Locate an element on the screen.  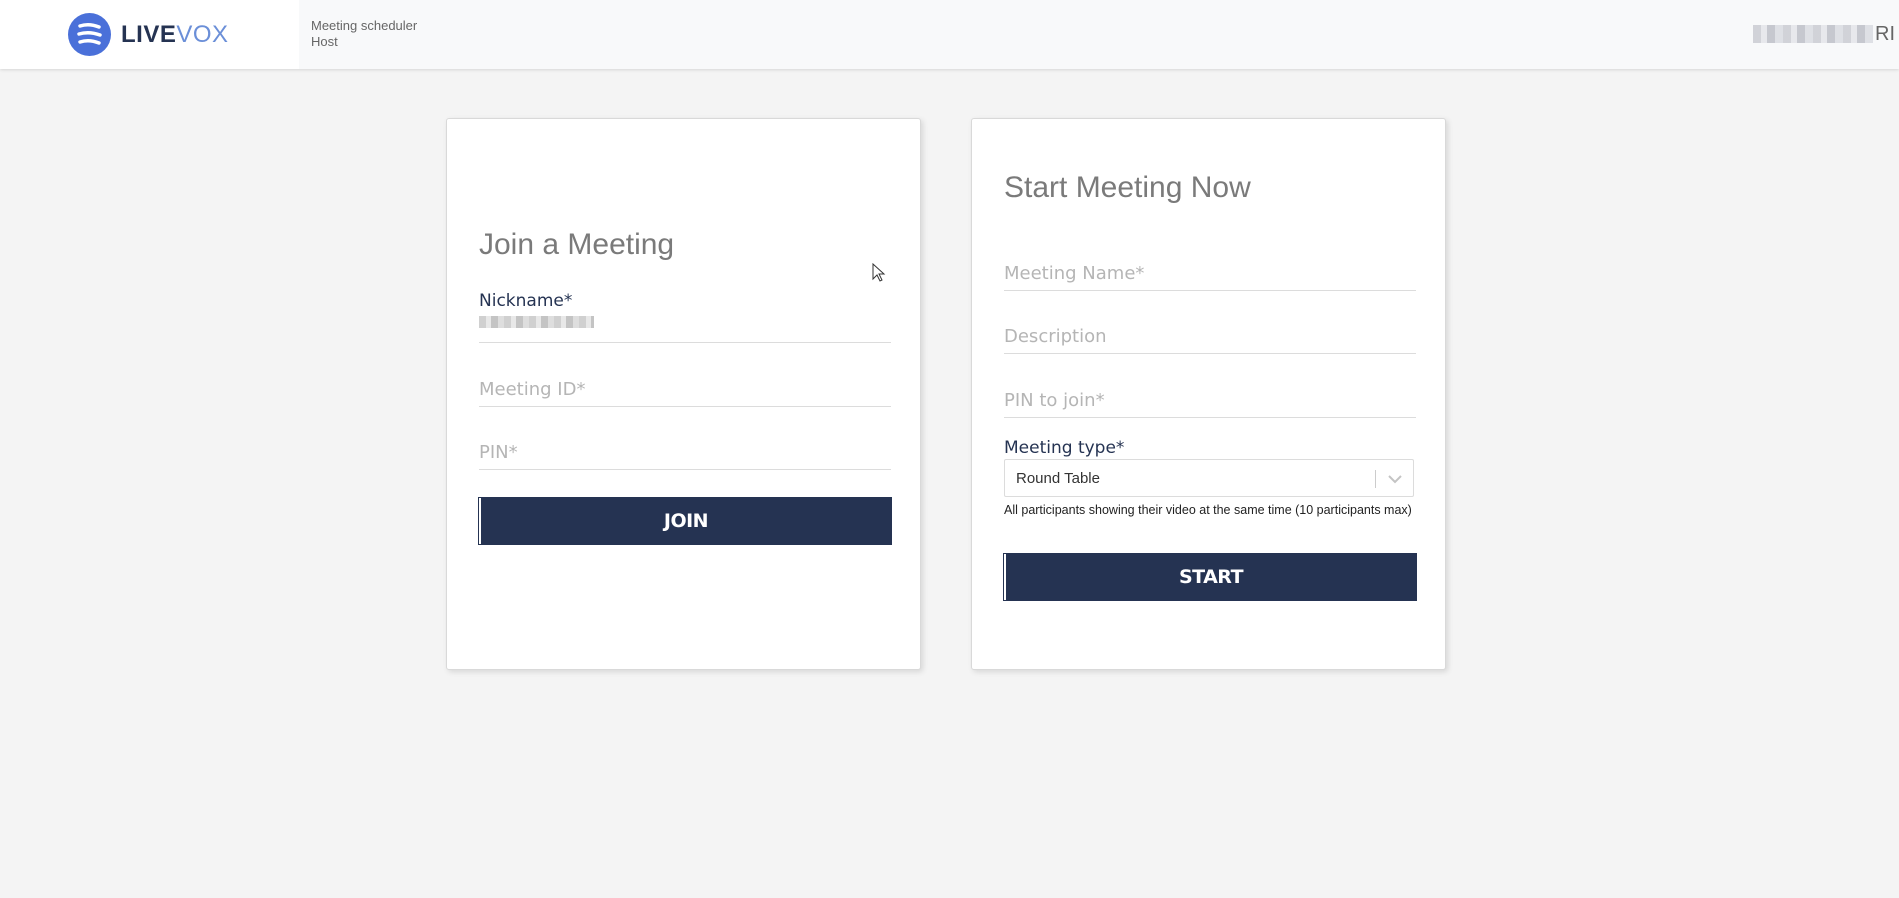
brand-name: LIVEVOX is located at coordinates (175, 35).